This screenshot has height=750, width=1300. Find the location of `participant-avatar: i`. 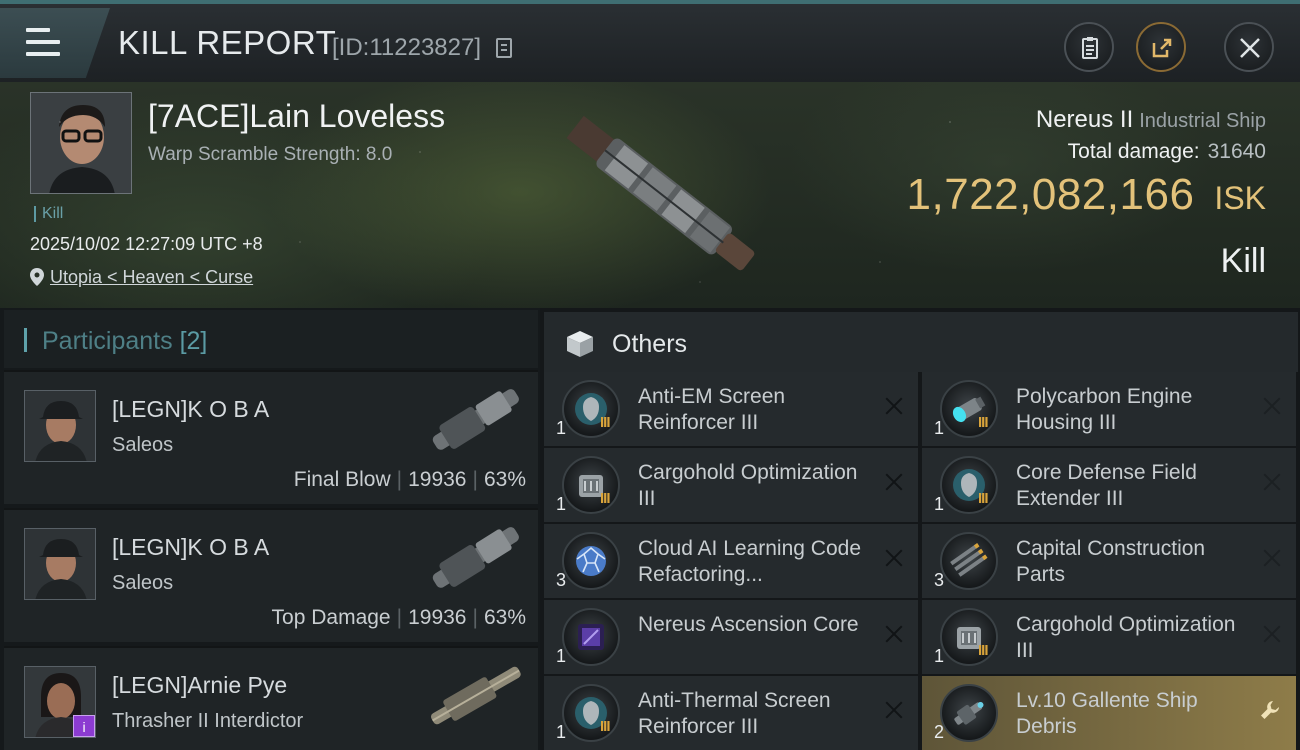

participant-avatar: i is located at coordinates (60, 702).